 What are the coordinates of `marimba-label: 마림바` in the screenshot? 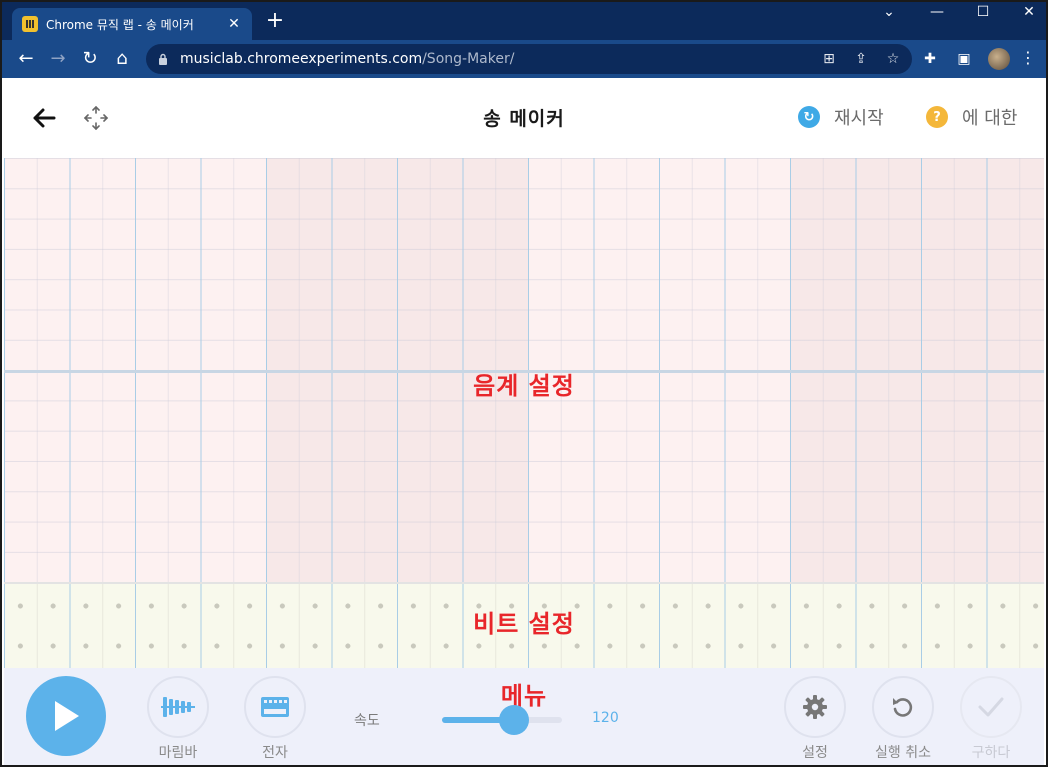 It's located at (178, 753).